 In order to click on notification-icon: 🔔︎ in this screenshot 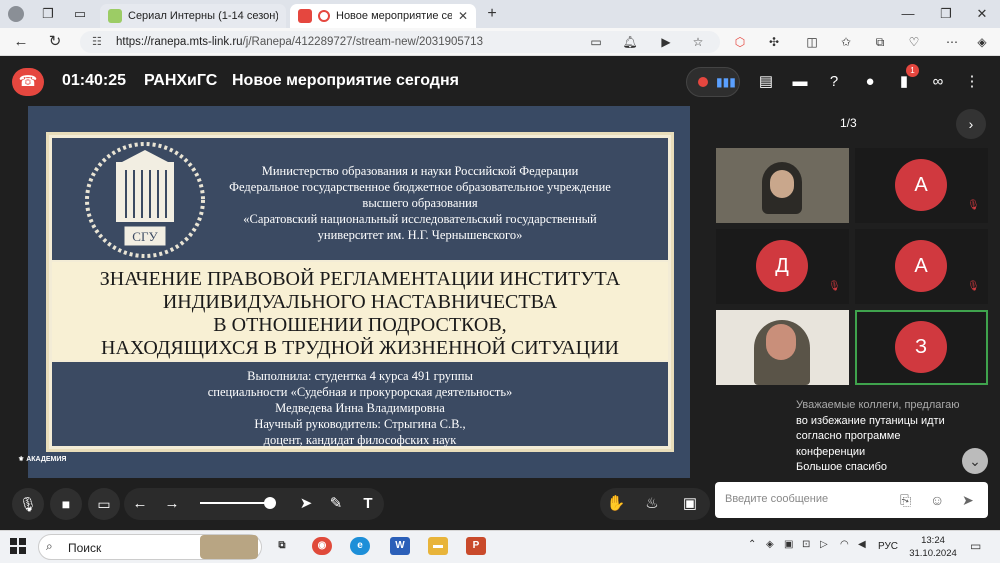, I will do `click(630, 42)`.